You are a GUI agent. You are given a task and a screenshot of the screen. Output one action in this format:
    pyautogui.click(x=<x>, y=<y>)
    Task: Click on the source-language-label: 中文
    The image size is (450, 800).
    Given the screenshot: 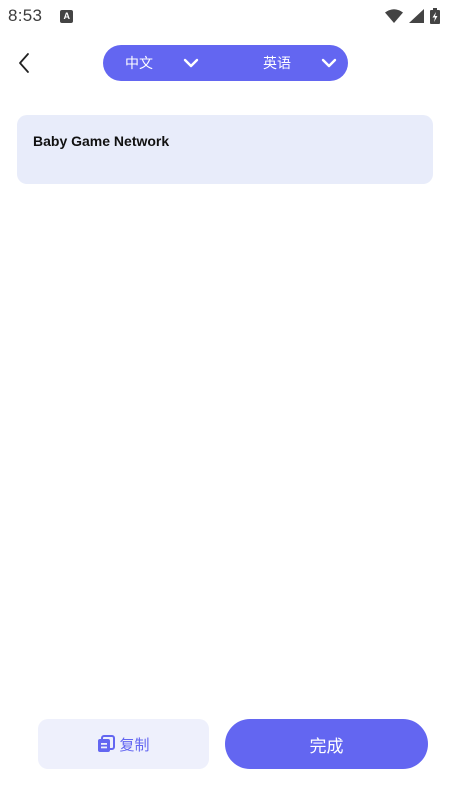 What is the action you would take?
    pyautogui.click(x=139, y=63)
    